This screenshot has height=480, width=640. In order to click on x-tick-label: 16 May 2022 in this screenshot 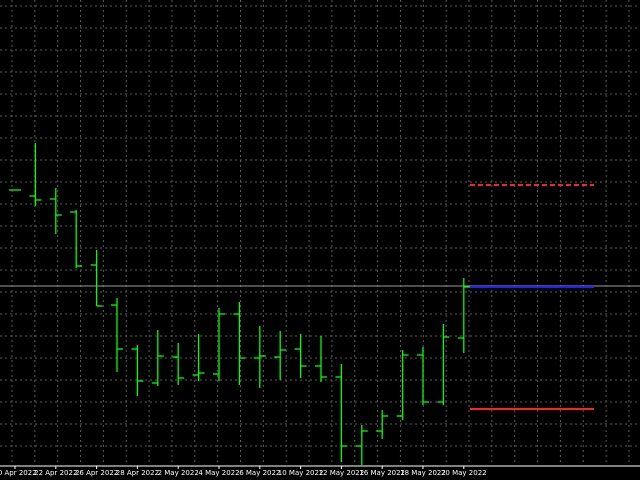, I will do `click(382, 473)`.